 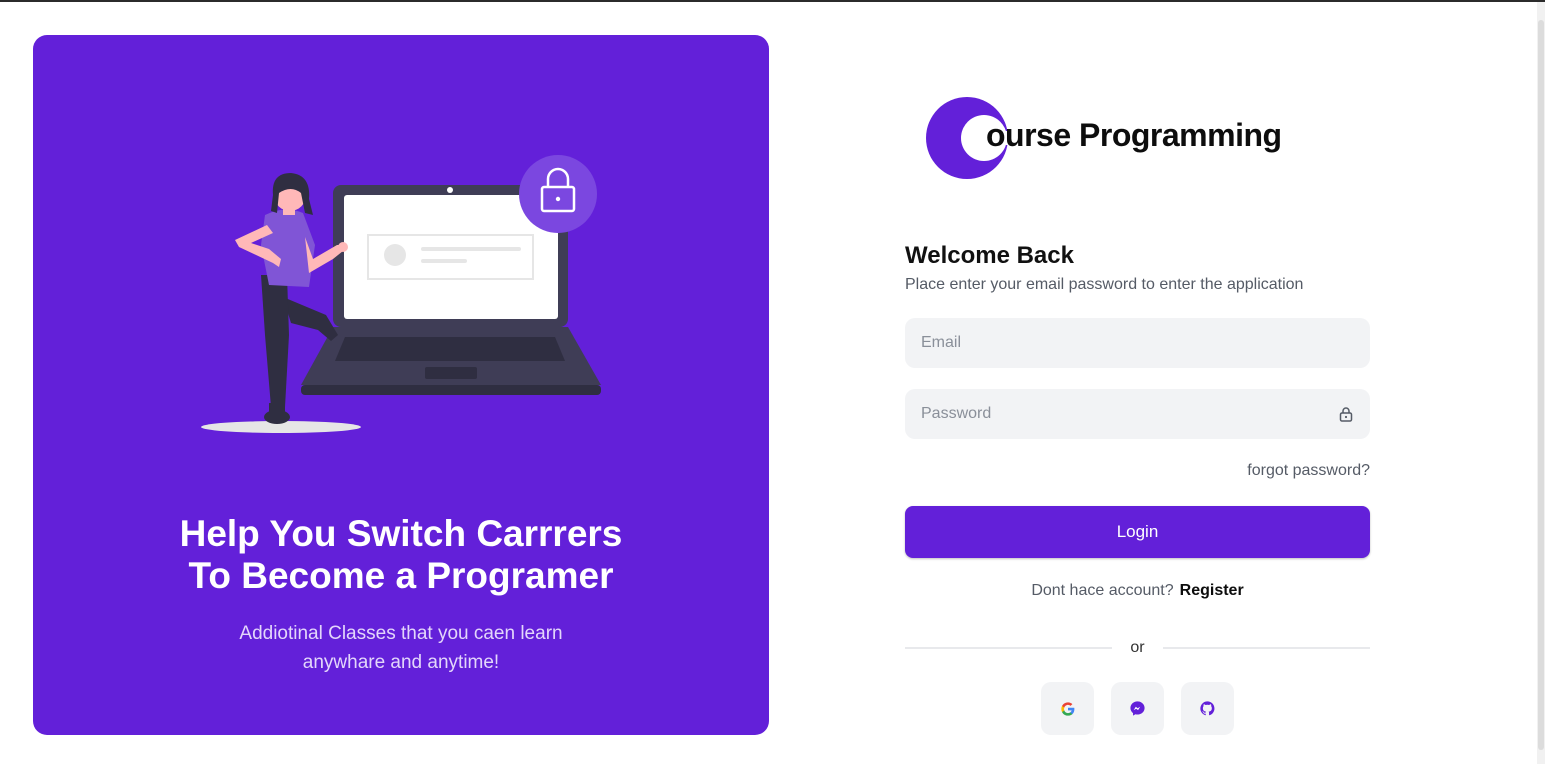 What do you see at coordinates (1212, 590) in the screenshot?
I see `register-link: Register` at bounding box center [1212, 590].